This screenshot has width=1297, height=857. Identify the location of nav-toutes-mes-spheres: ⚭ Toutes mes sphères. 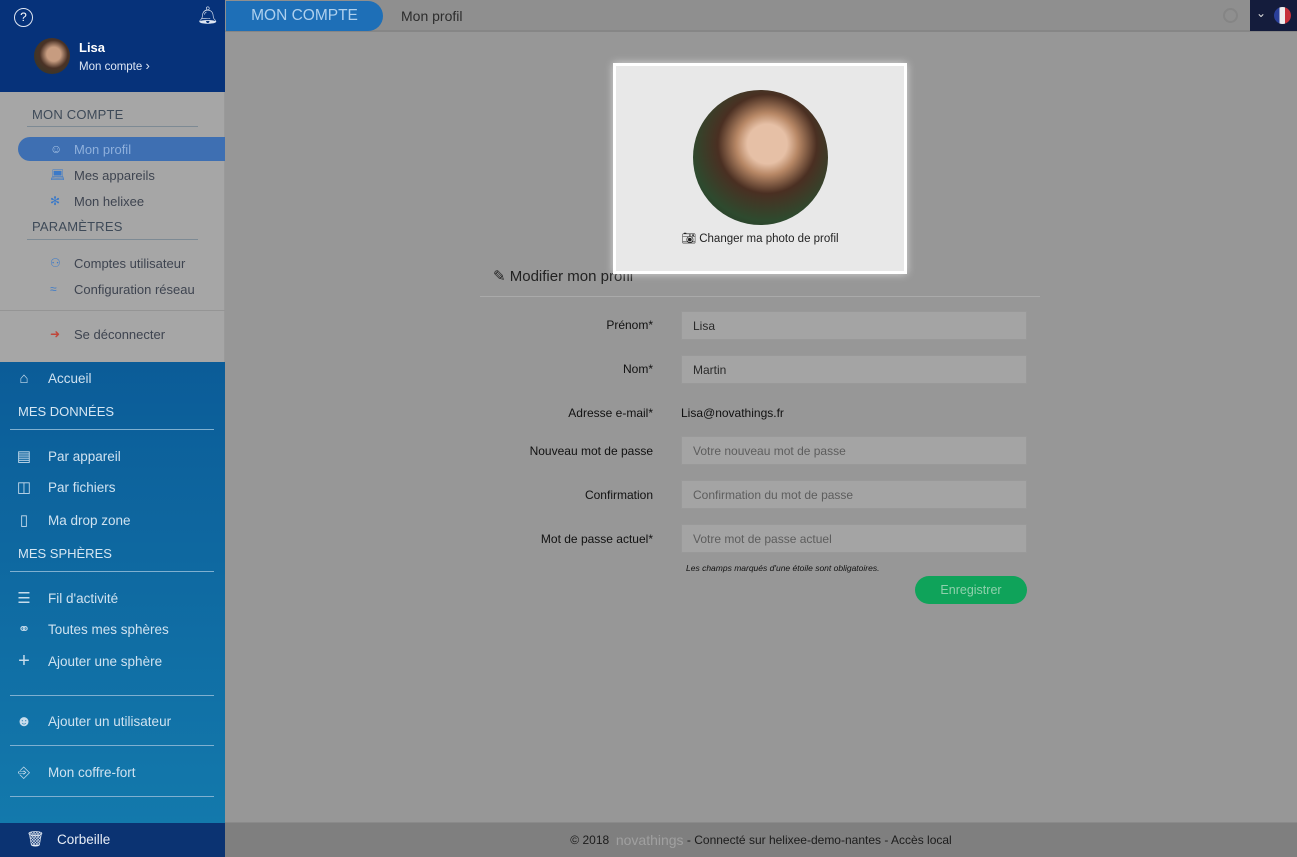
(112, 629).